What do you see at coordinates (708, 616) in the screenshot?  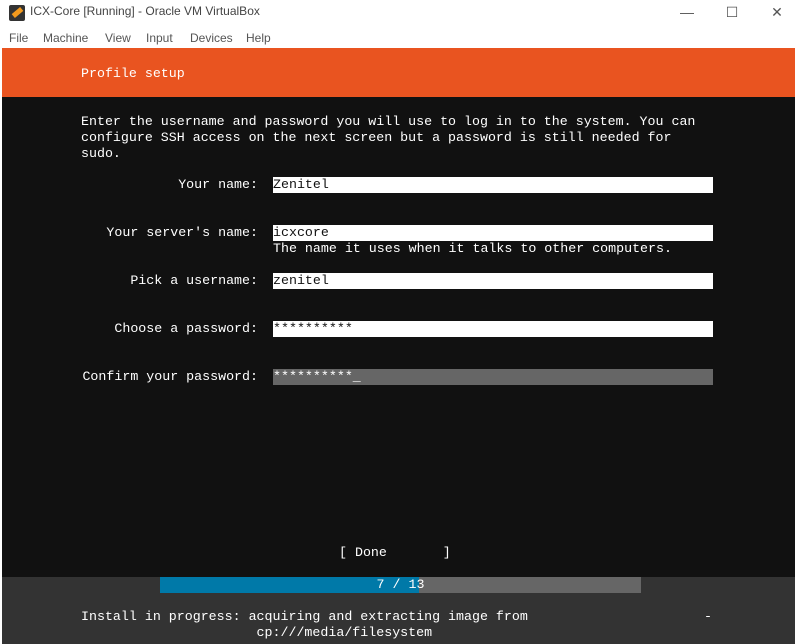 I see `spinner: -` at bounding box center [708, 616].